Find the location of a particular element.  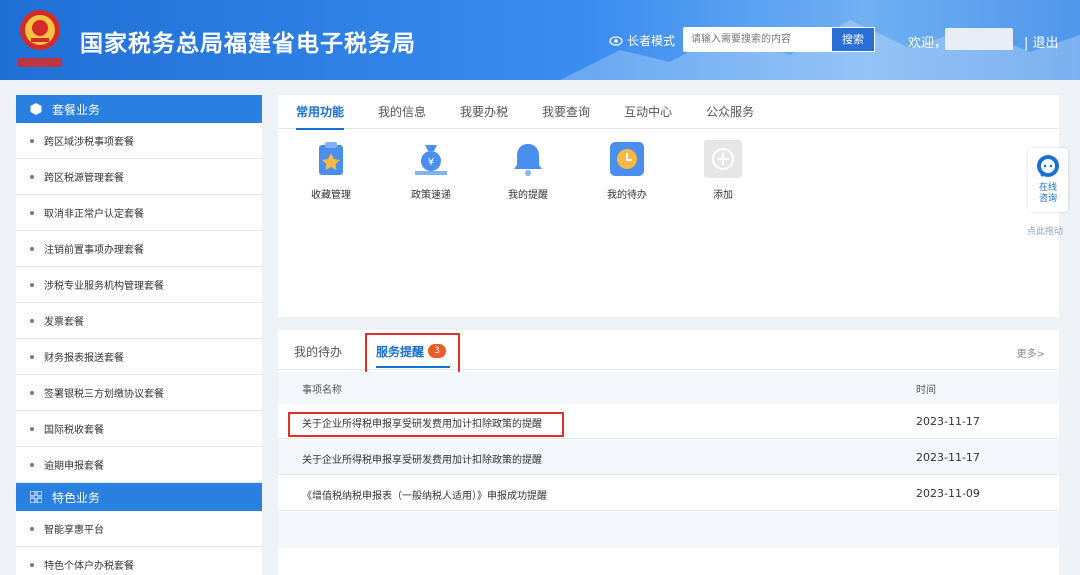

sidebar-item: 逾期申报套餐 is located at coordinates (139, 465).